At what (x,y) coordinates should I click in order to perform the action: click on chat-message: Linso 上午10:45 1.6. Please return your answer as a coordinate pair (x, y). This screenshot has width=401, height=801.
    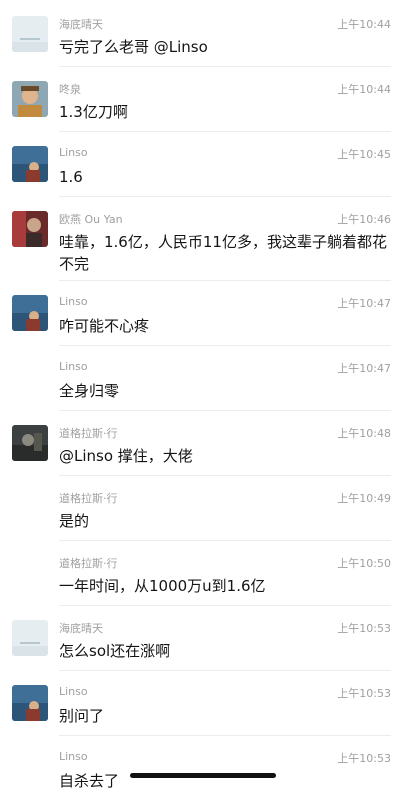
    Looking at the image, I should click on (200, 164).